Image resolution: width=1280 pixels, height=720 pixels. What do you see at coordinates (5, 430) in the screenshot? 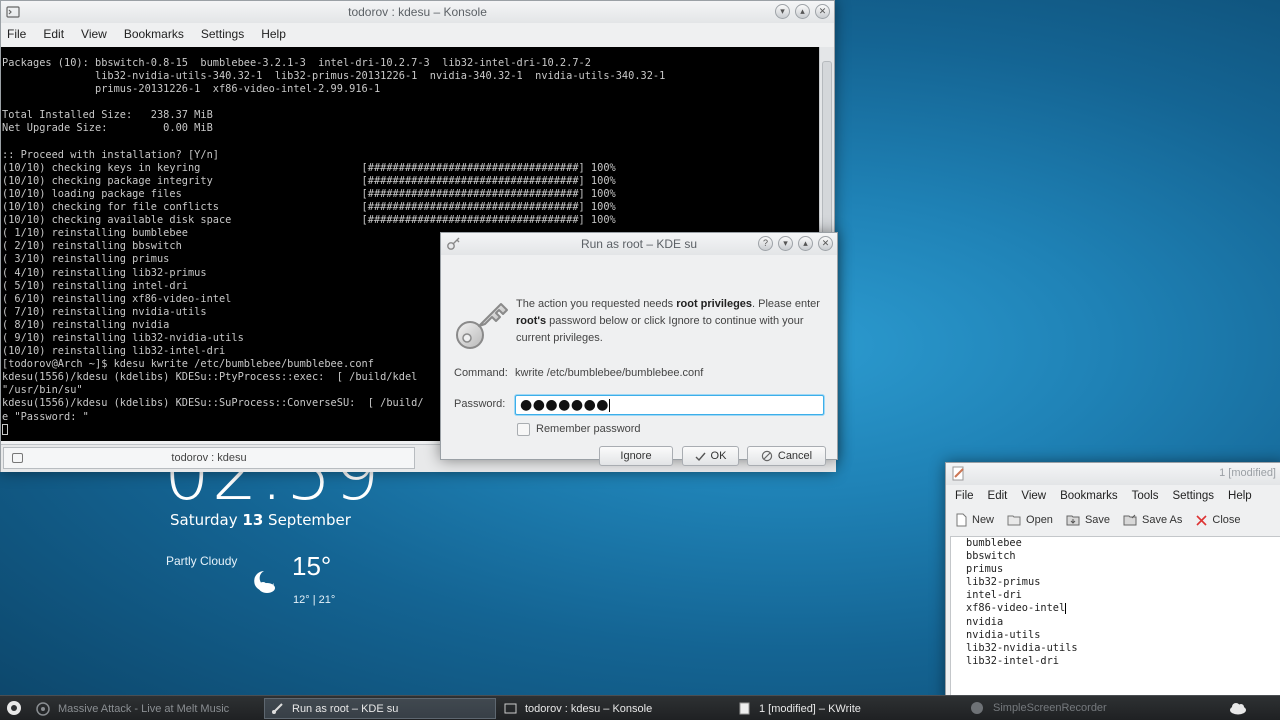
I see `terminal-cursor` at bounding box center [5, 430].